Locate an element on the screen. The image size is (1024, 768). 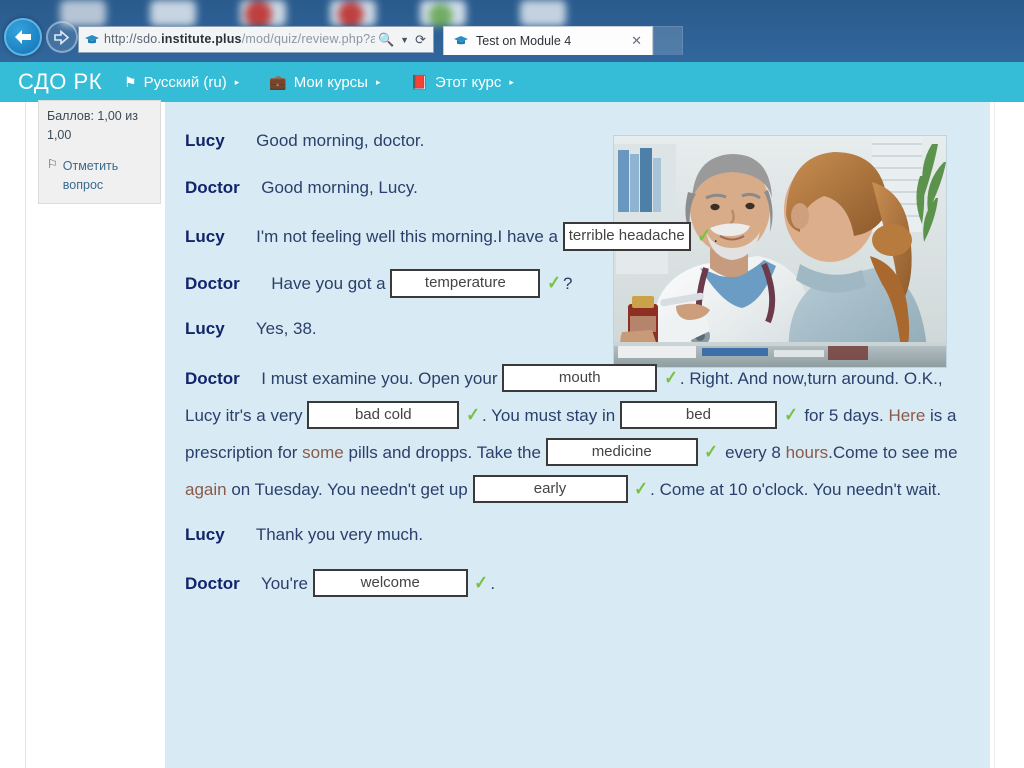
grade-text: Баллов: 1,00 из 1,00 is located at coordinates (92, 126).